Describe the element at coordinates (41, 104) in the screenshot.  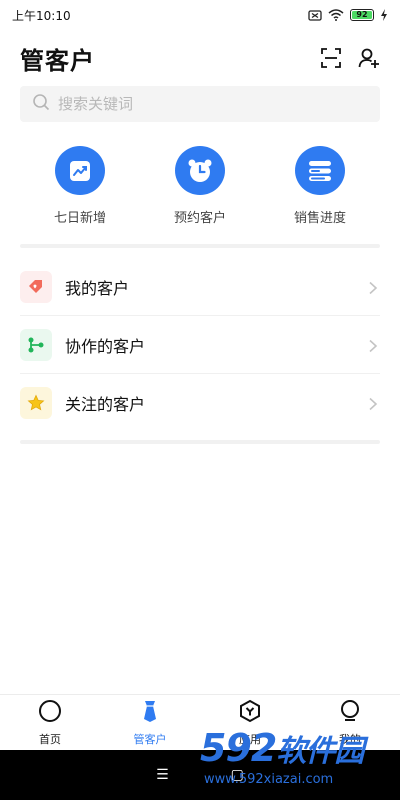
I see `search-icon` at that location.